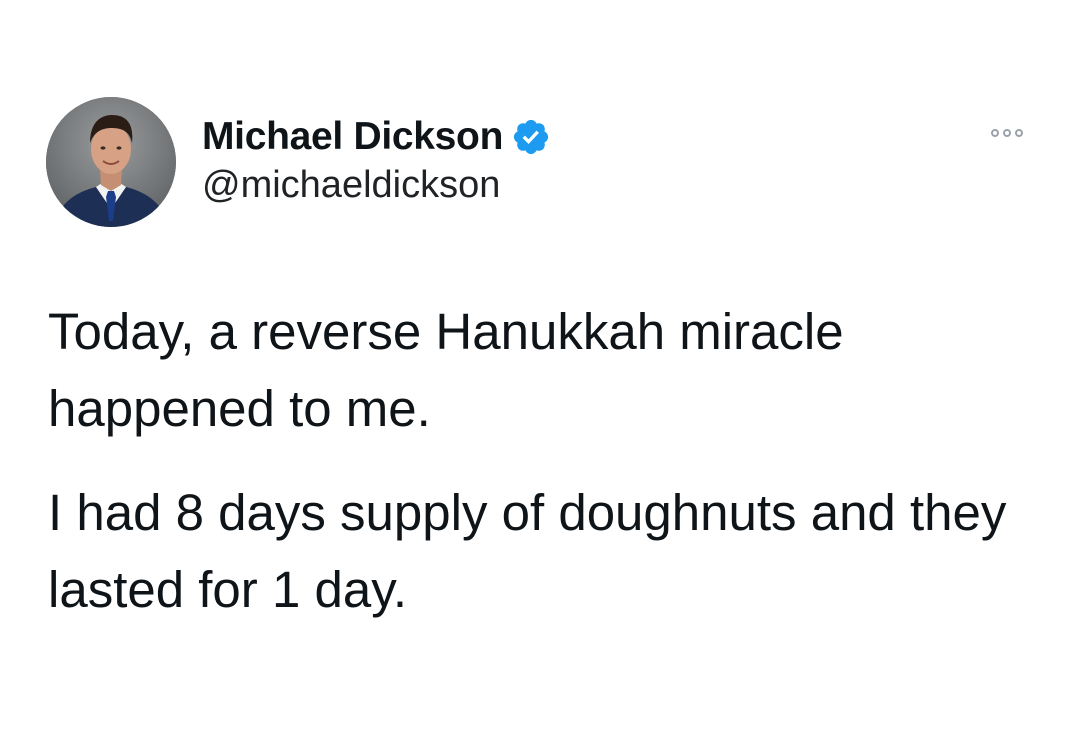  I want to click on author-handle: @michaeldickson, so click(351, 185).